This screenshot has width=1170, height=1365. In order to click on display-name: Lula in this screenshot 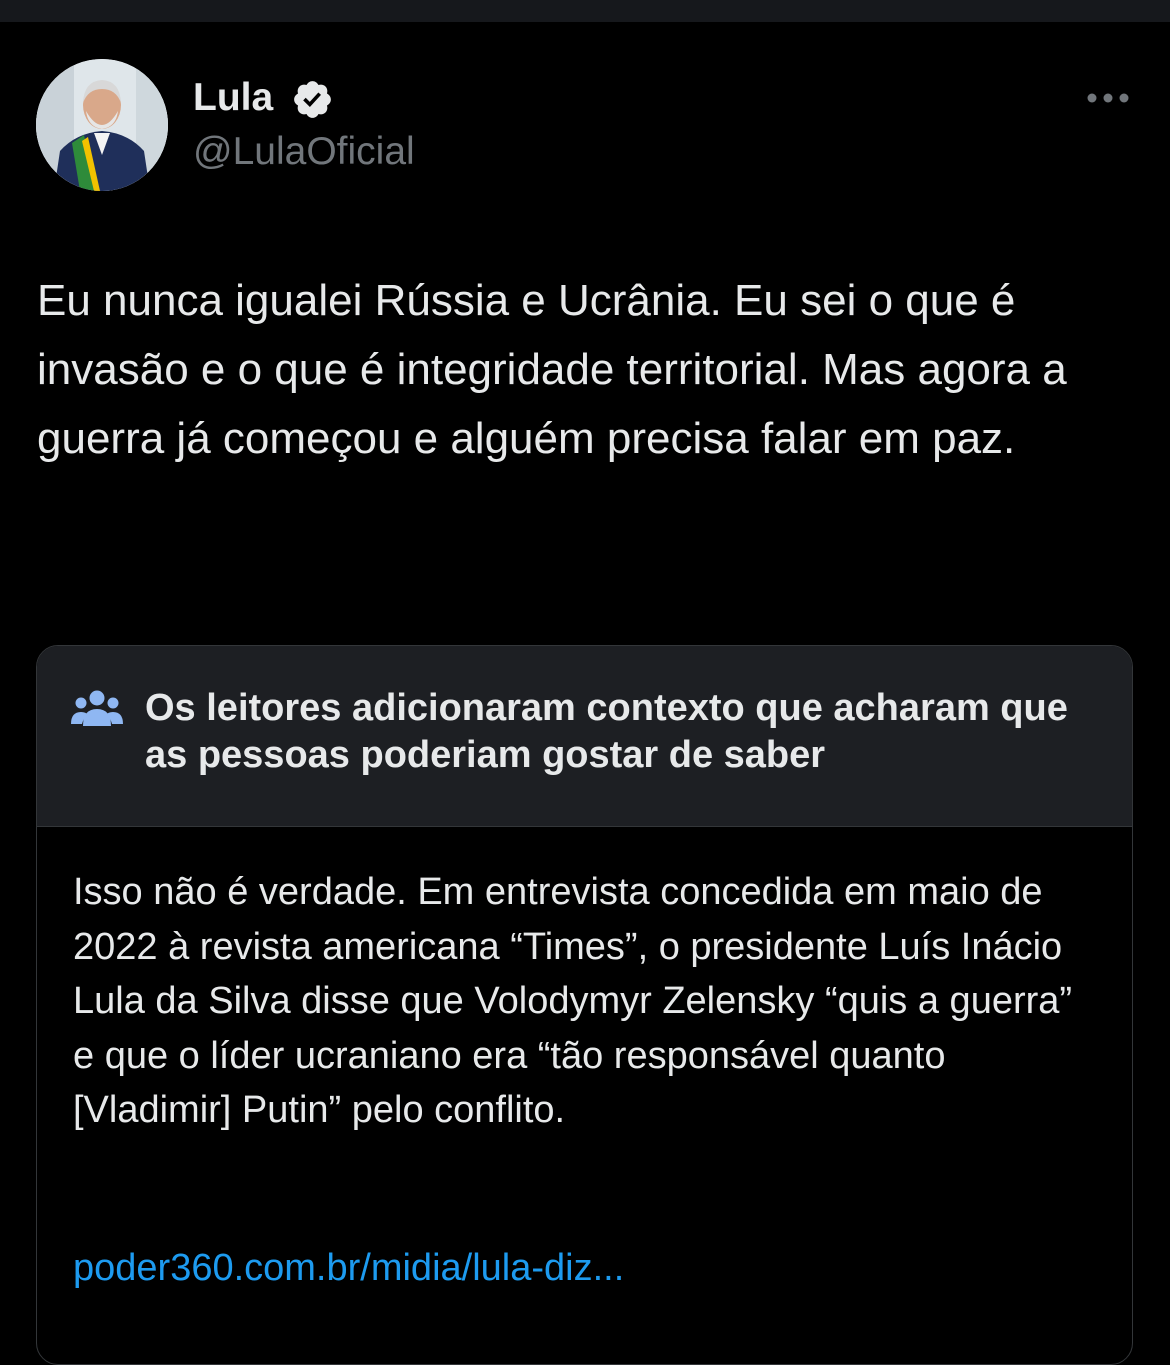, I will do `click(233, 98)`.